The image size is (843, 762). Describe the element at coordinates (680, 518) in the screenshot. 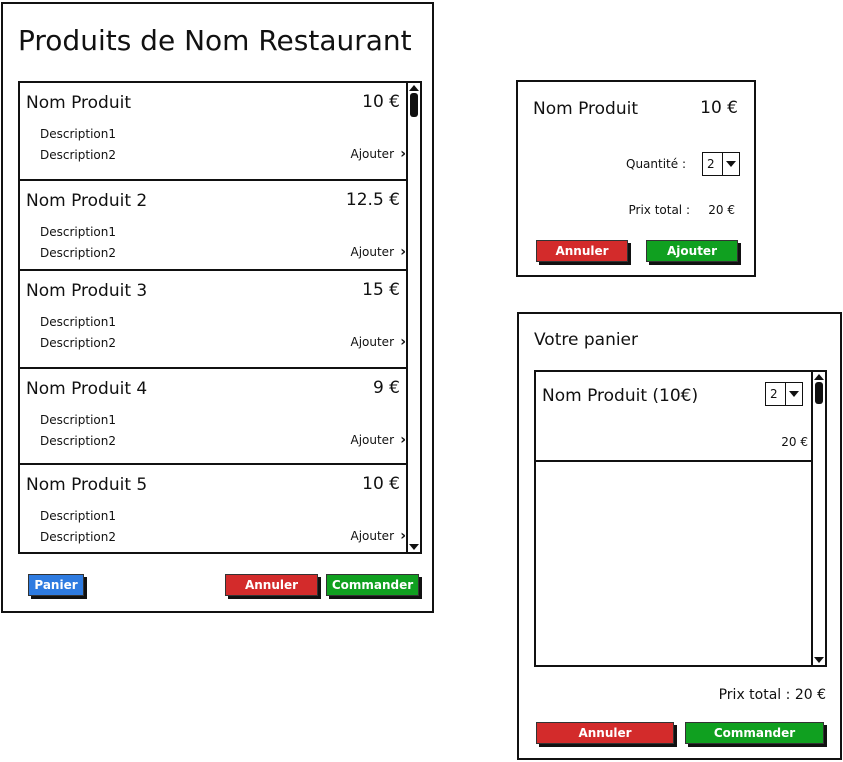

I see `cart-item-list: Nom Produit (10€) 2 20 €` at that location.